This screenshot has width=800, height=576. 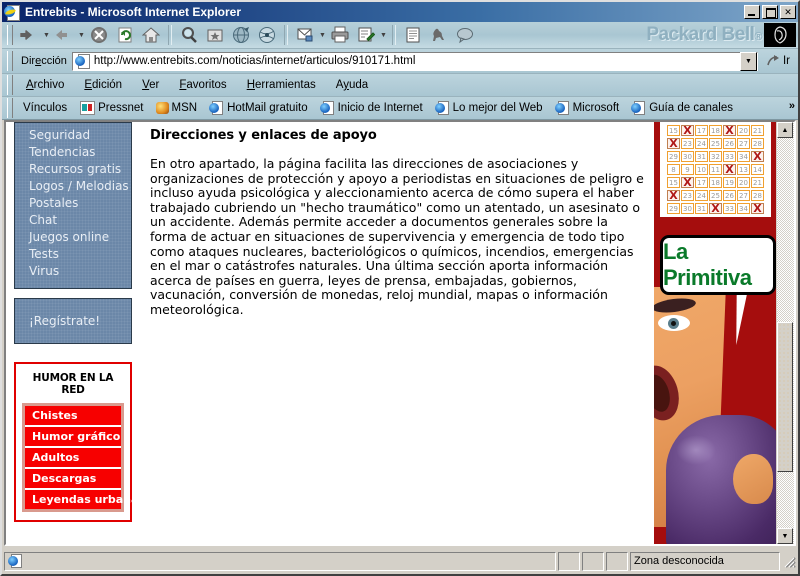 I want to click on link-label: Pressnet, so click(x=121, y=108).